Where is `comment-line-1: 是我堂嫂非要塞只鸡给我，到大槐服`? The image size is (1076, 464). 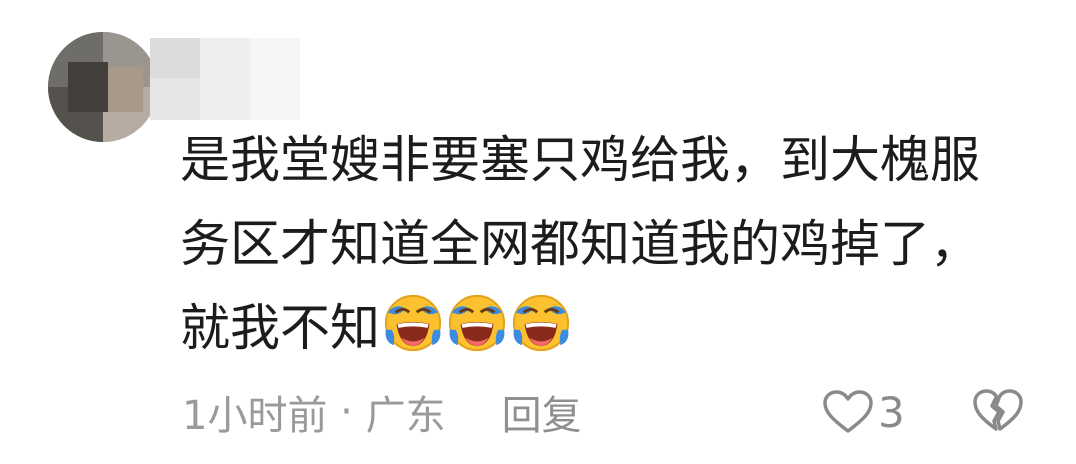
comment-line-1: 是我堂嫂非要塞只鸡给我，到大槐服 is located at coordinates (580, 160).